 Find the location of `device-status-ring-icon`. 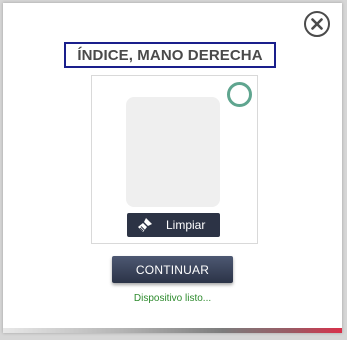

device-status-ring-icon is located at coordinates (239, 94).